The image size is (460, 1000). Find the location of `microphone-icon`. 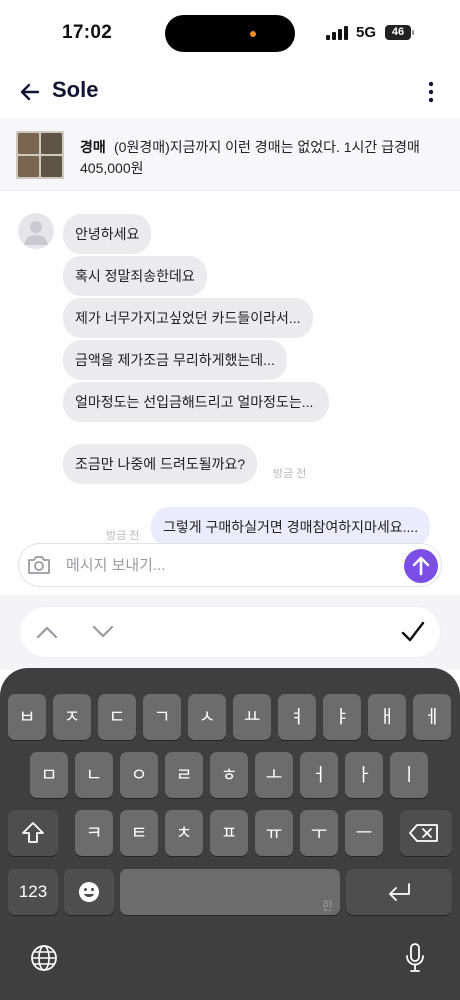

microphone-icon is located at coordinates (415, 958).